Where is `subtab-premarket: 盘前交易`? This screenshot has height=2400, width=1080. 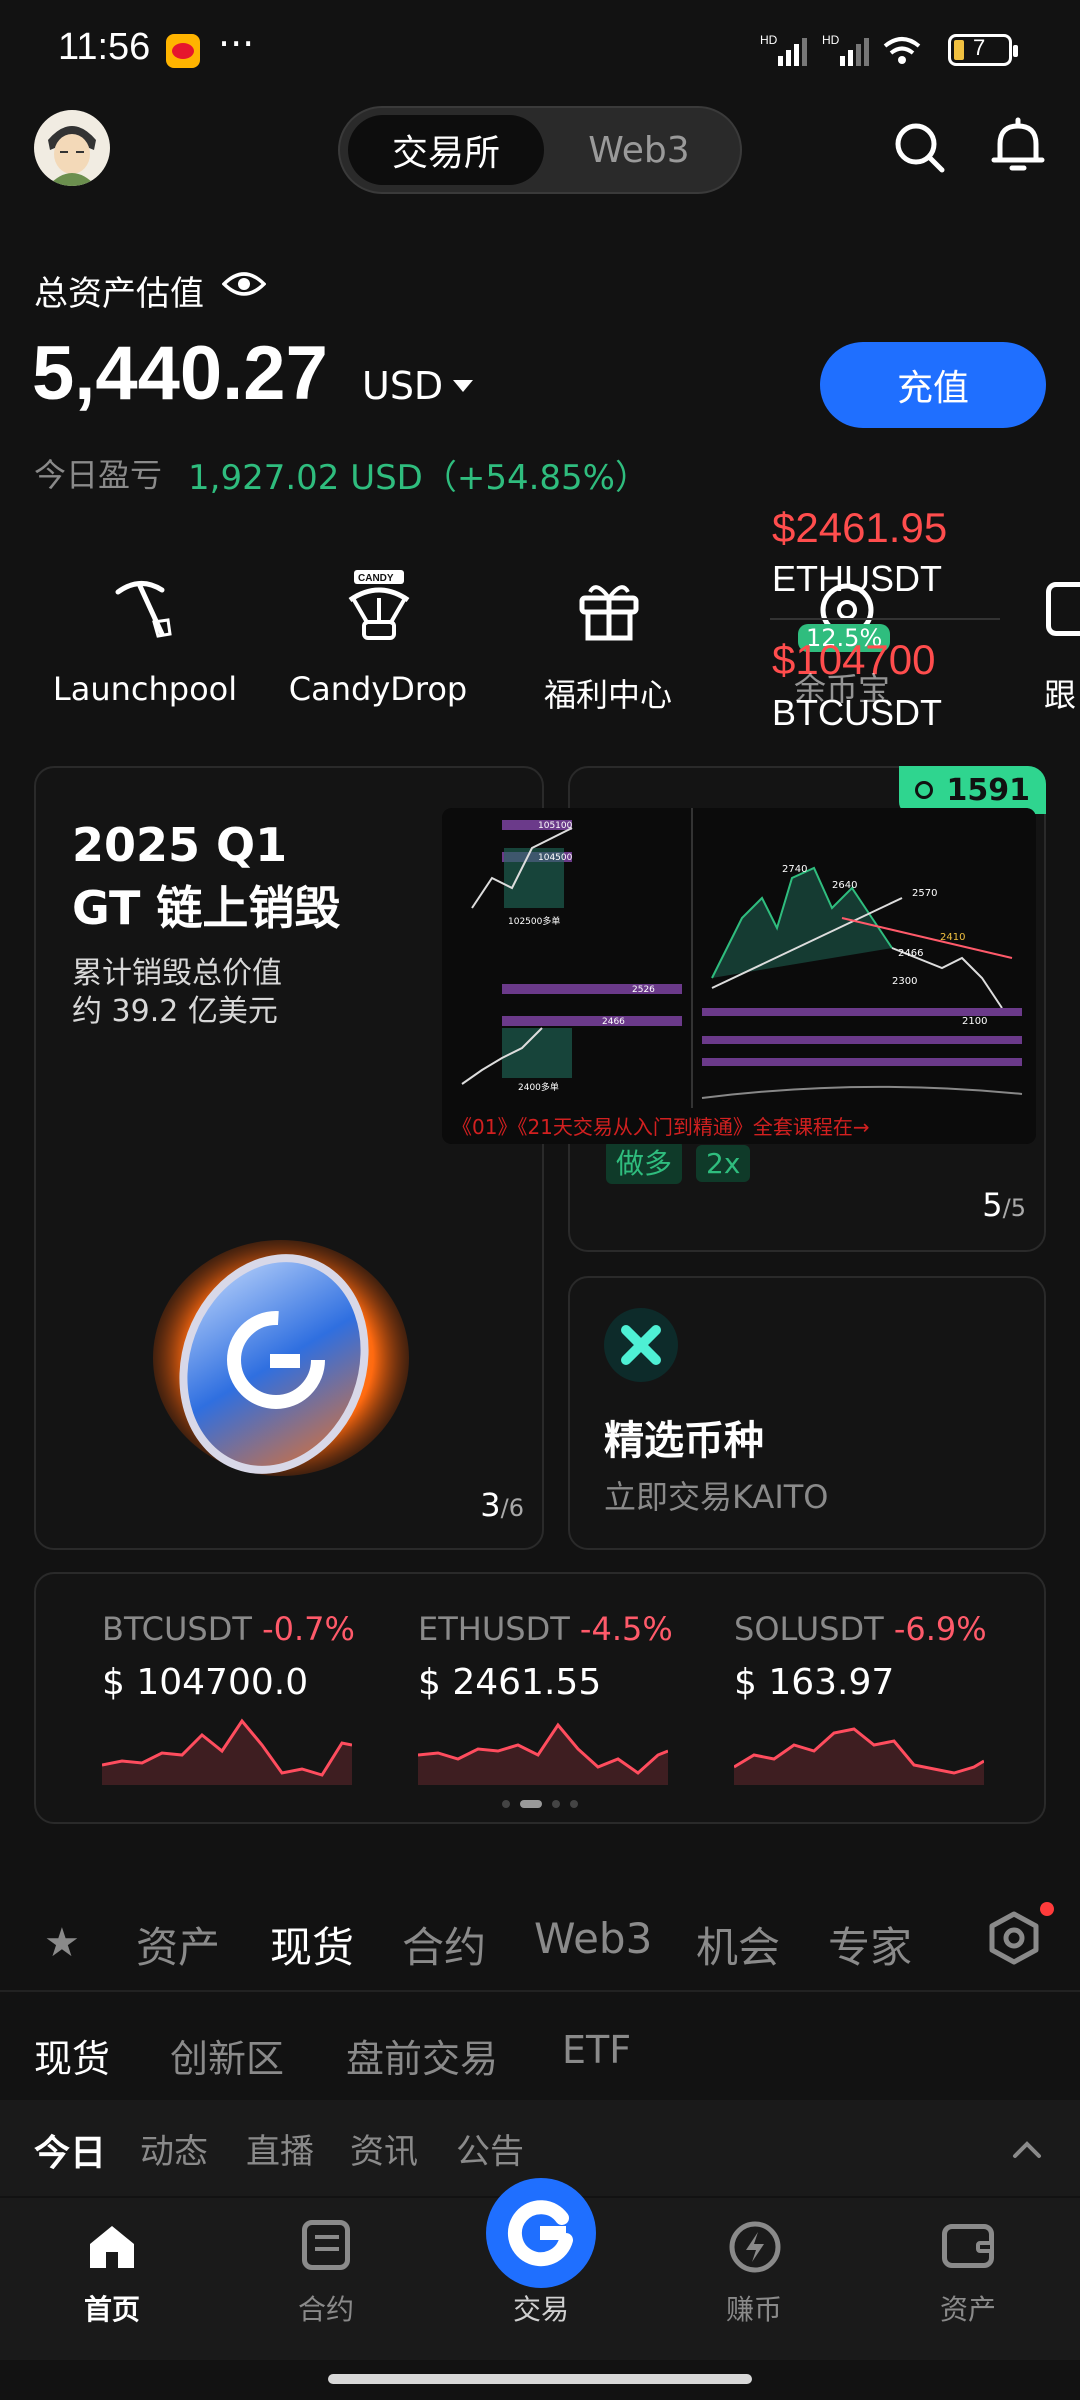
subtab-premarket: 盘前交易 is located at coordinates (422, 2055).